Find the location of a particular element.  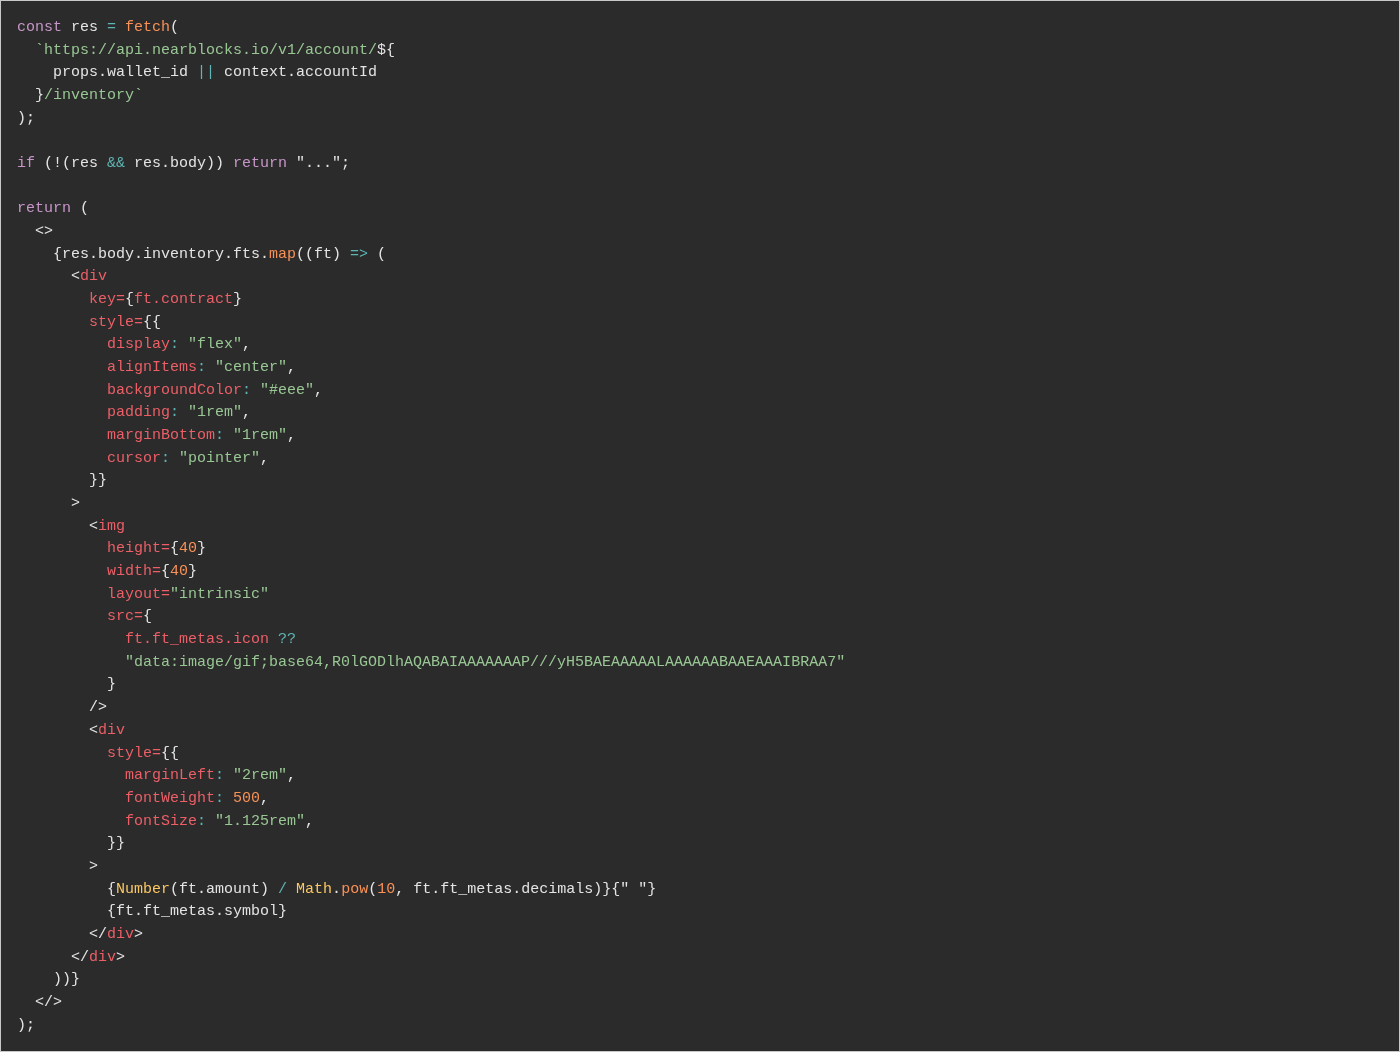

code-line: <img is located at coordinates (107, 526).